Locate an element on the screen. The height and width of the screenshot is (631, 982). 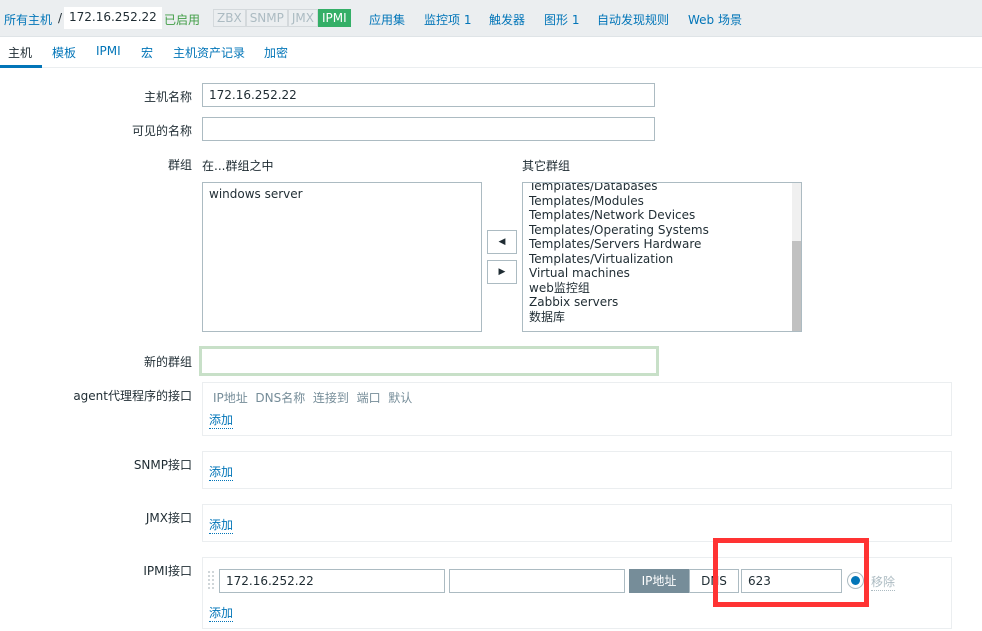
tab-templates: 模板 is located at coordinates (64, 52).